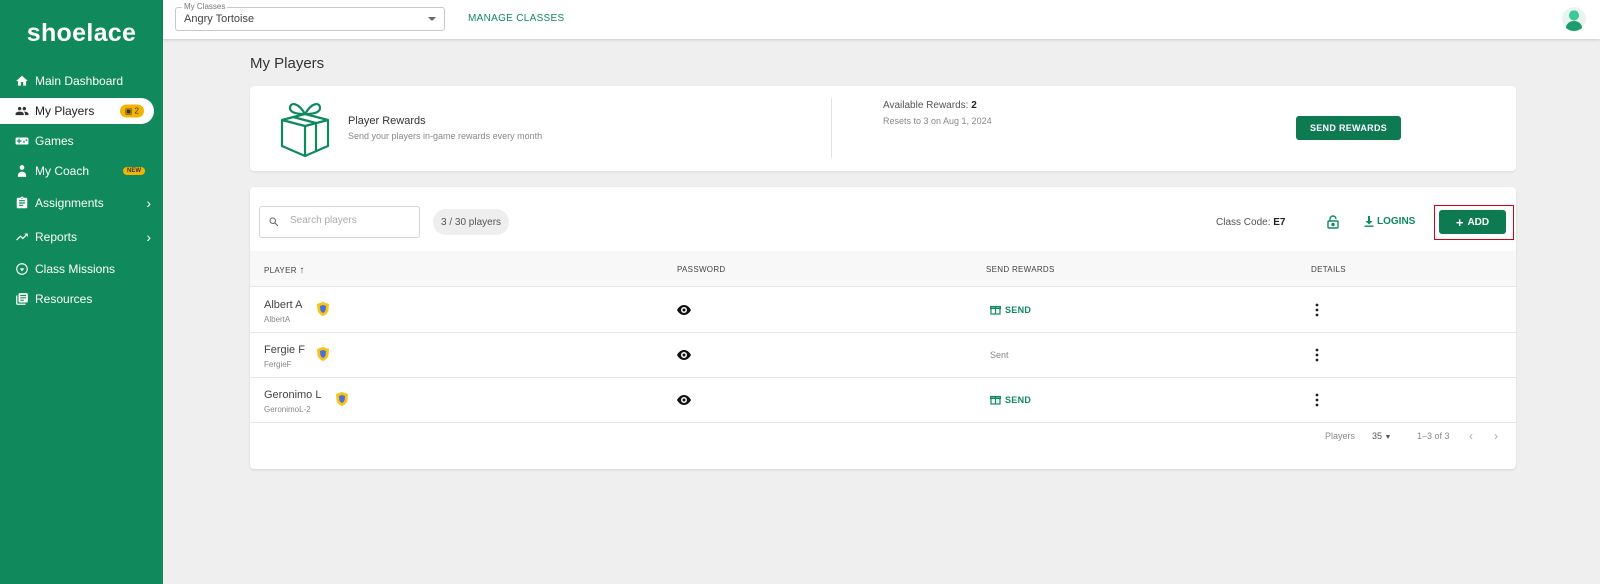 The height and width of the screenshot is (584, 1600). I want to click on class-select-value: Angry Tortoise, so click(219, 19).